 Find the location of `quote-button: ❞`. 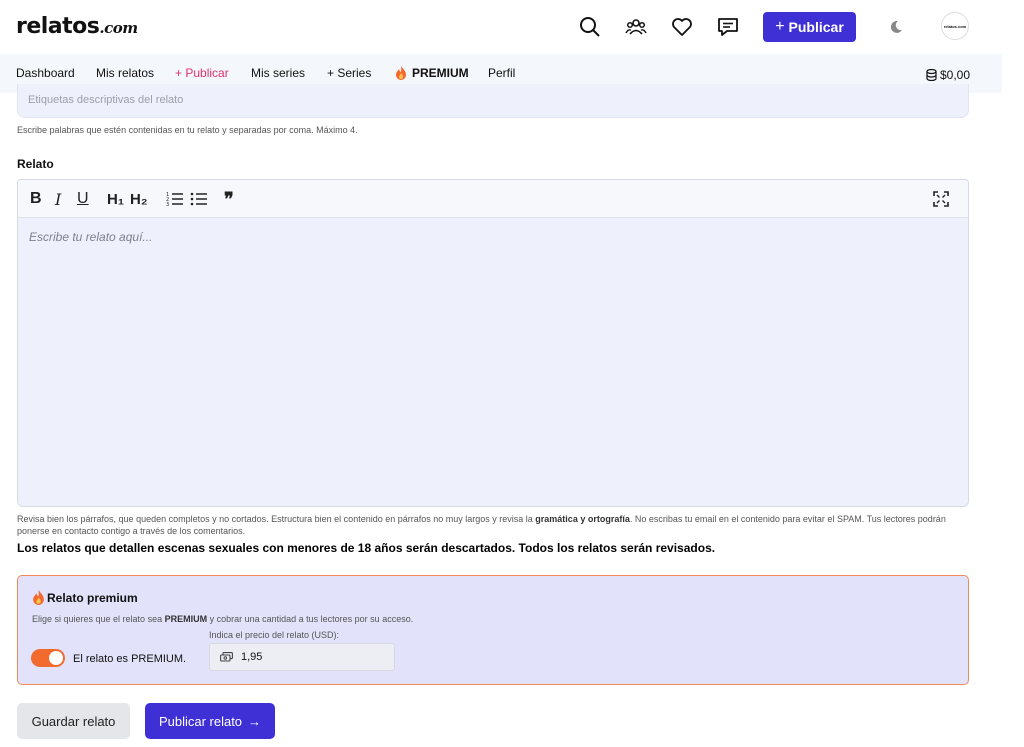

quote-button: ❞ is located at coordinates (229, 199).